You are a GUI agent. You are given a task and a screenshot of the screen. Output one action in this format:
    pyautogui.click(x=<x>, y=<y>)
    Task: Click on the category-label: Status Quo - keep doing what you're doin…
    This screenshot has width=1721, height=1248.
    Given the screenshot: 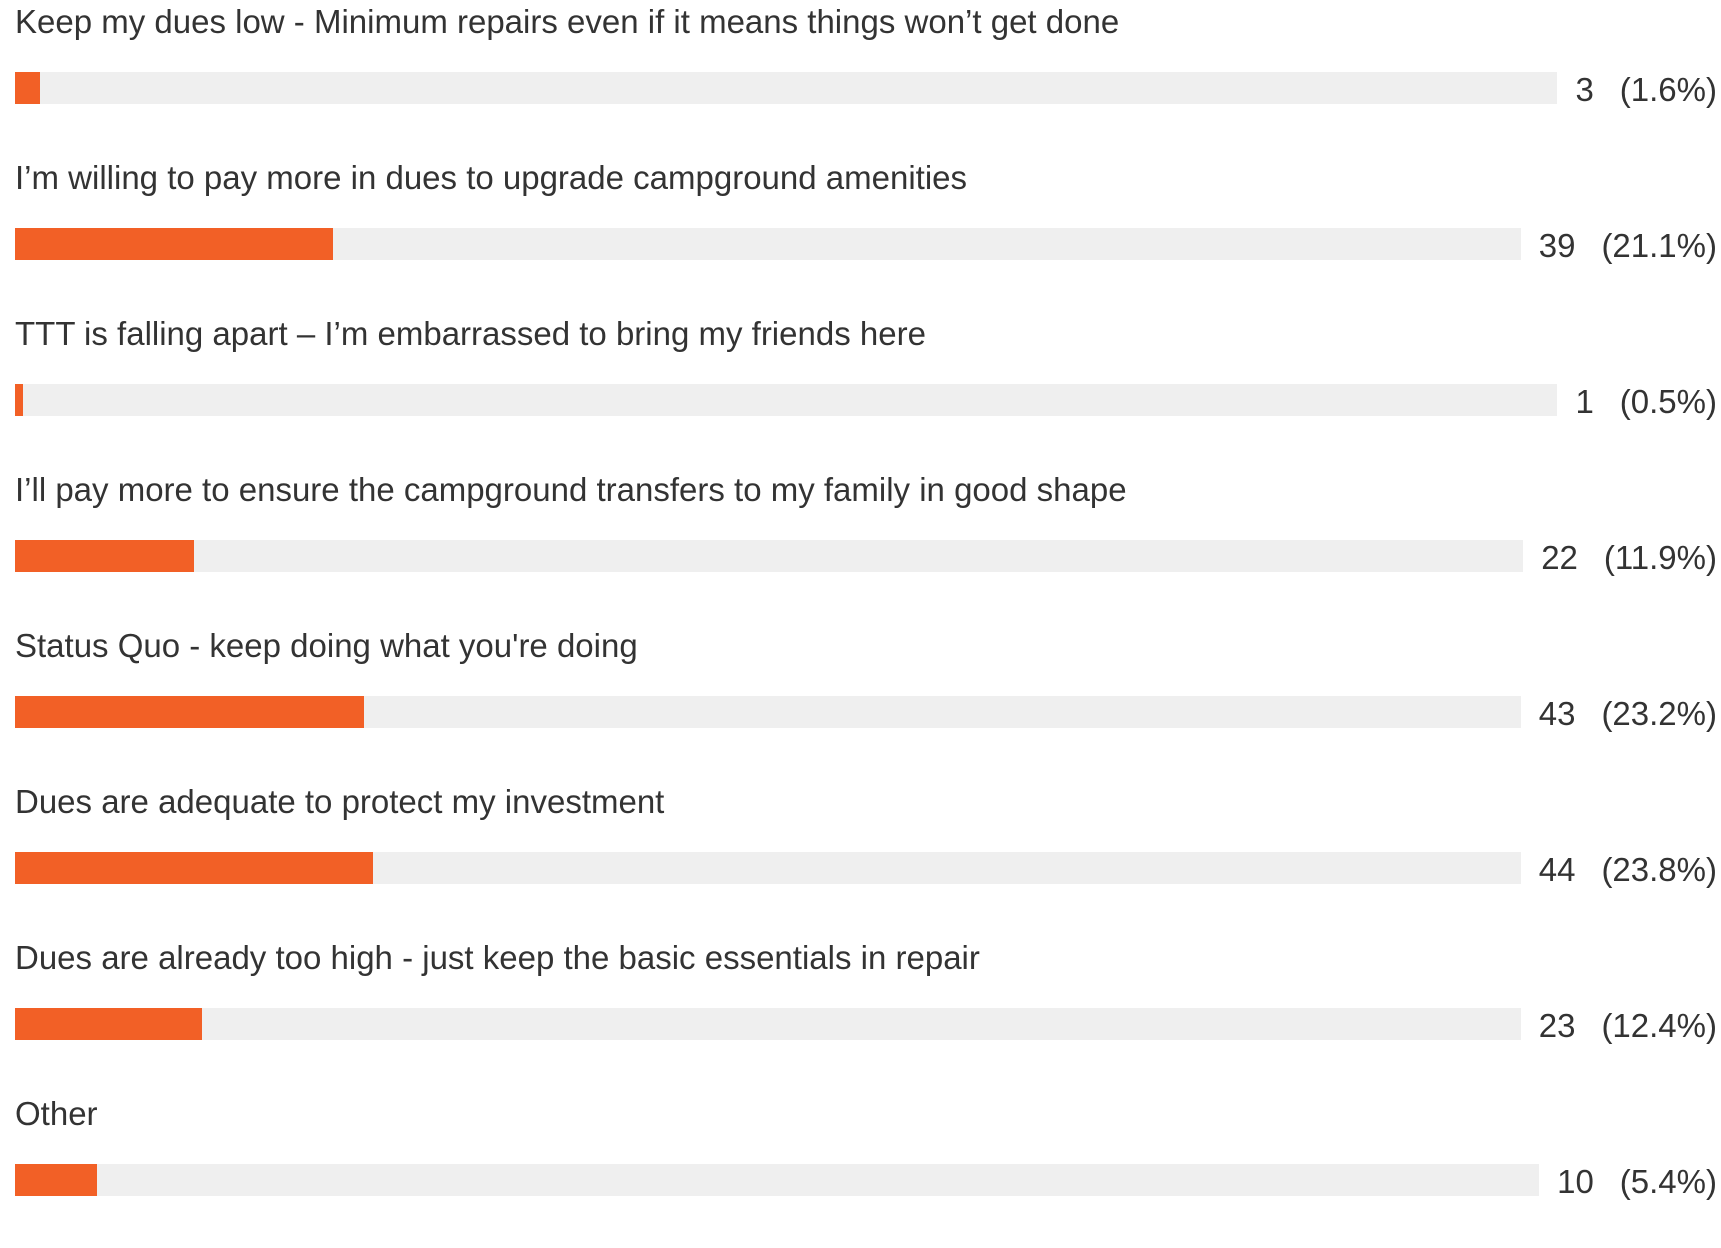 What is the action you would take?
    pyautogui.click(x=326, y=645)
    